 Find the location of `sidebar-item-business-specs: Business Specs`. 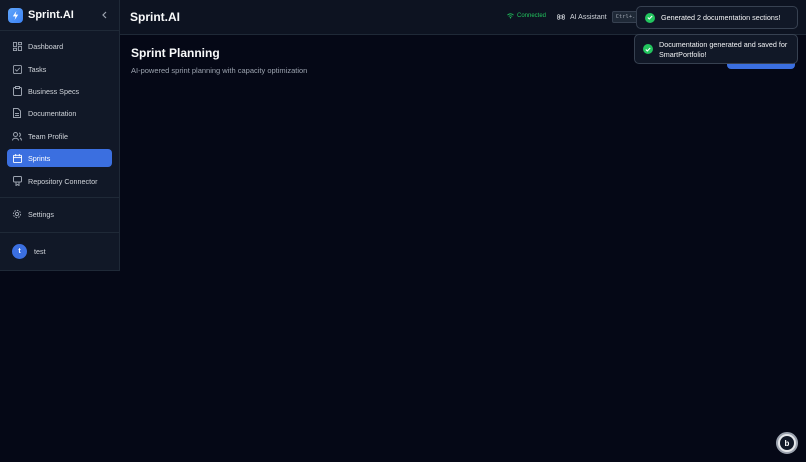

sidebar-item-business-specs: Business Specs is located at coordinates (59, 91).